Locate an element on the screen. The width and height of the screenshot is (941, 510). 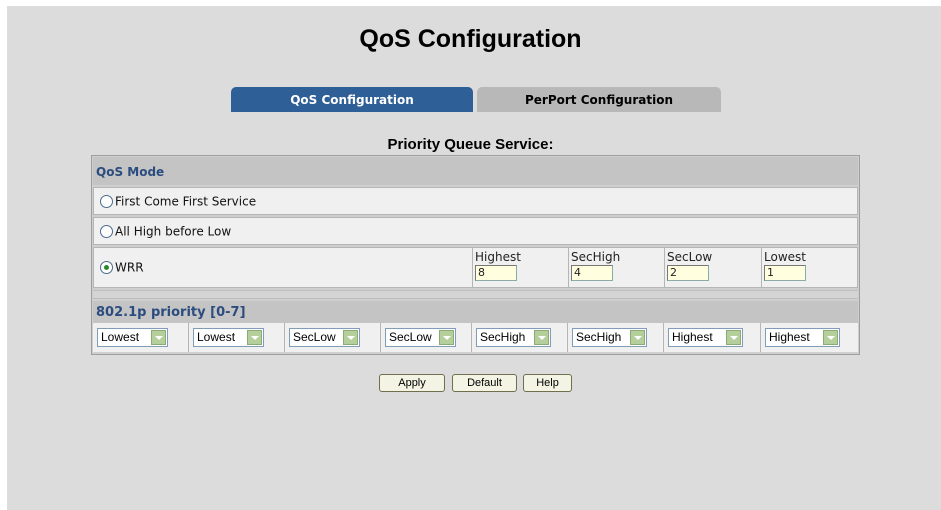
page-title: QoS Configuration is located at coordinates (470, 39).